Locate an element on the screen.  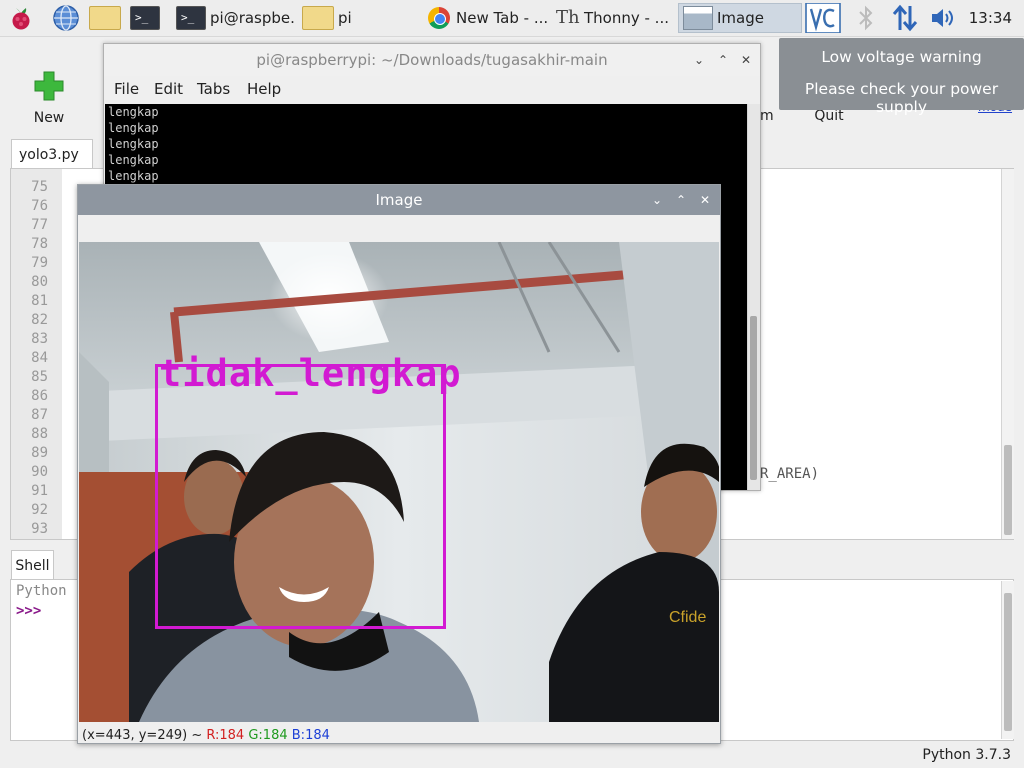
image-window-icon is located at coordinates (698, 18).